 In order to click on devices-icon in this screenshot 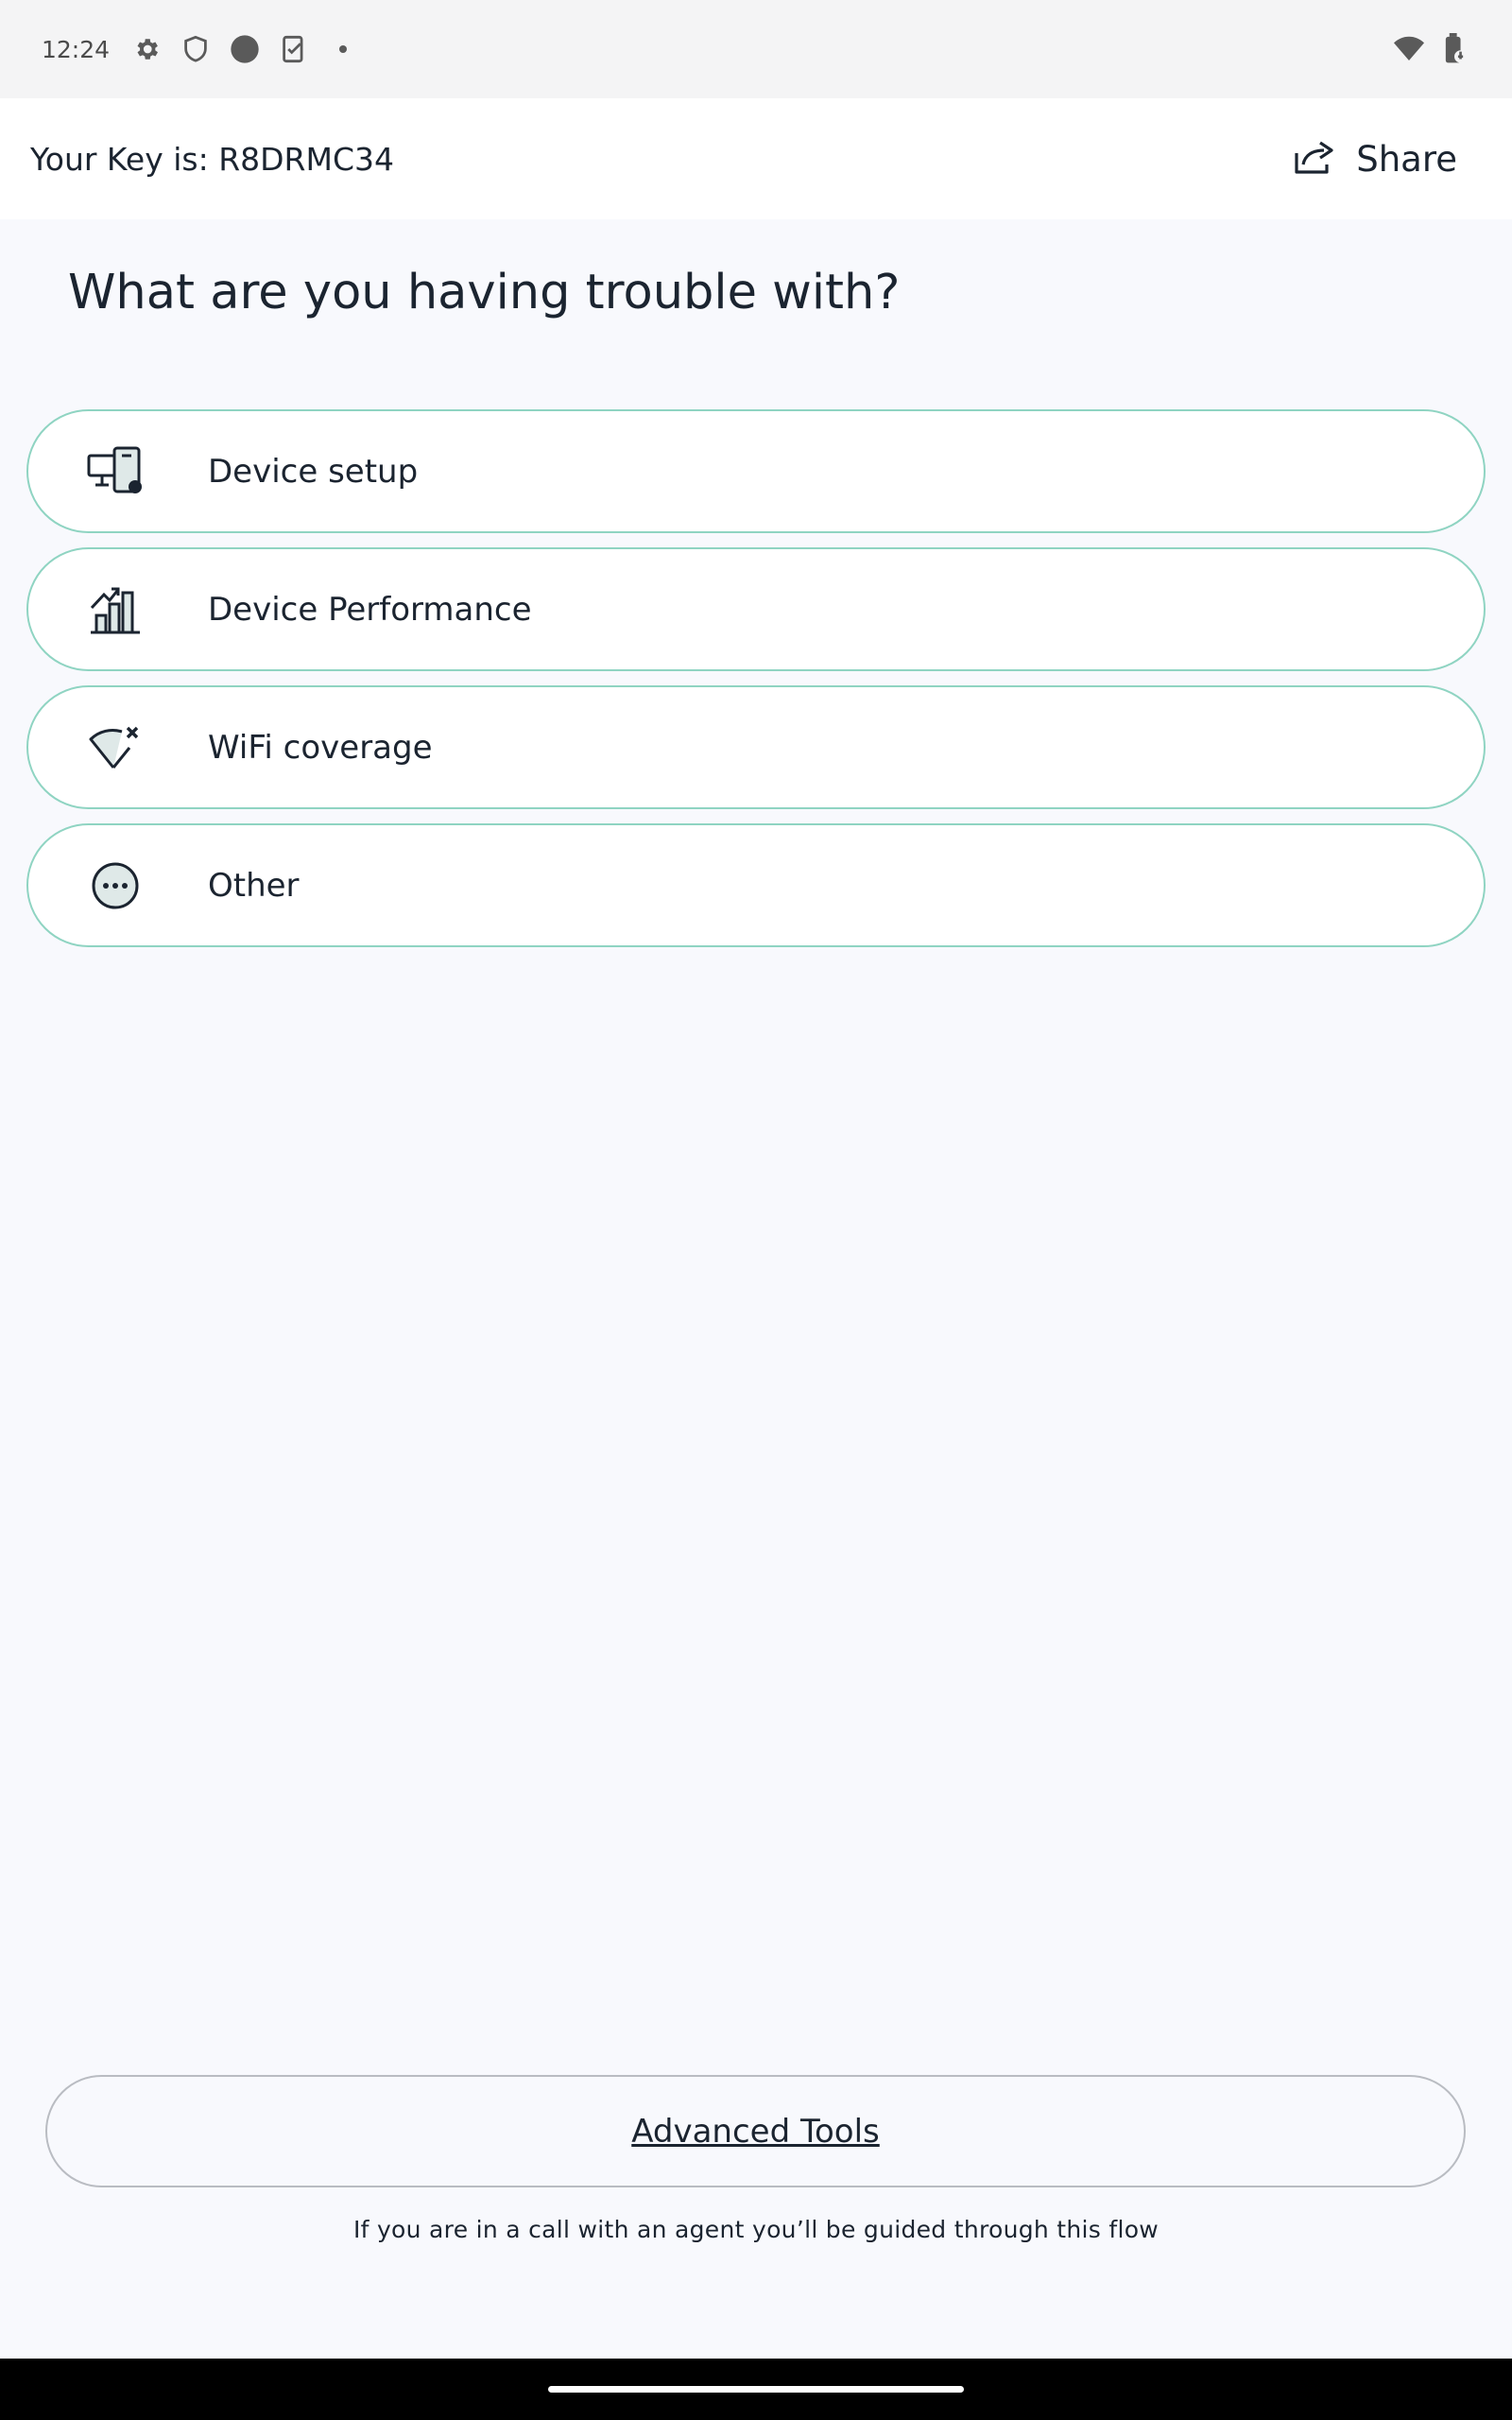, I will do `click(115, 471)`.